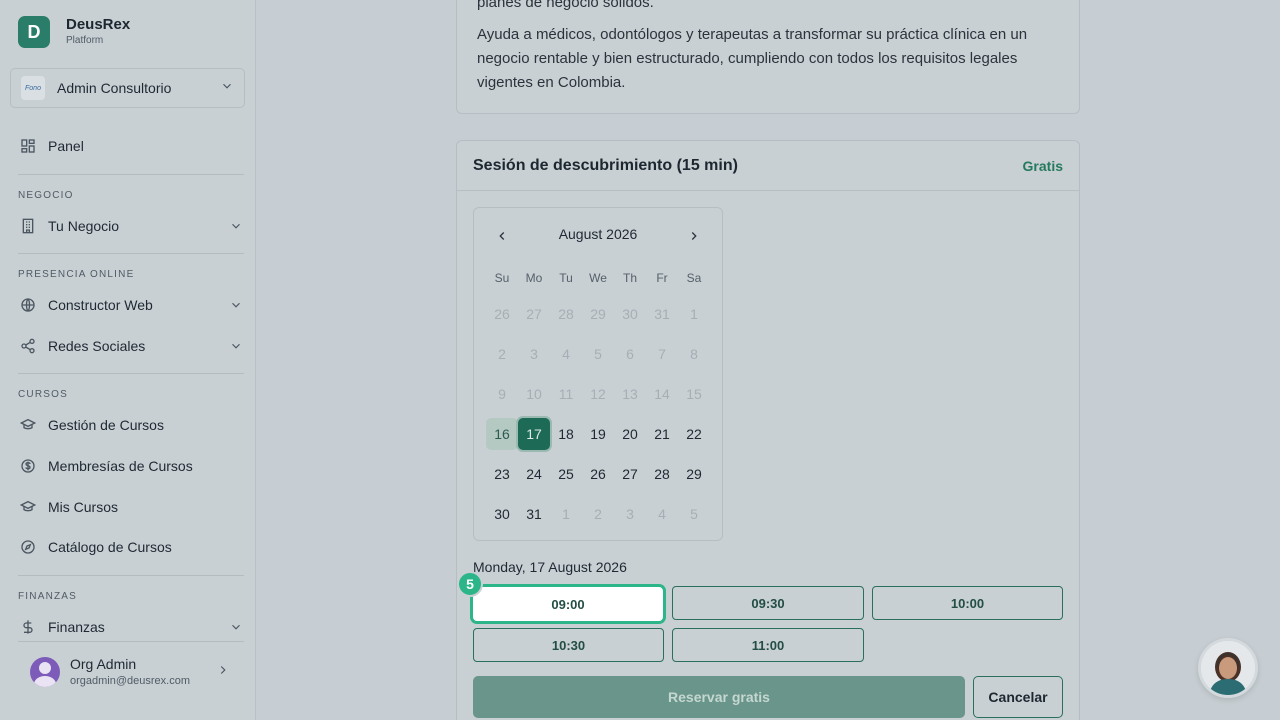 The image size is (1280, 720). Describe the element at coordinates (28, 425) in the screenshot. I see `graduation-cap-icon` at that location.